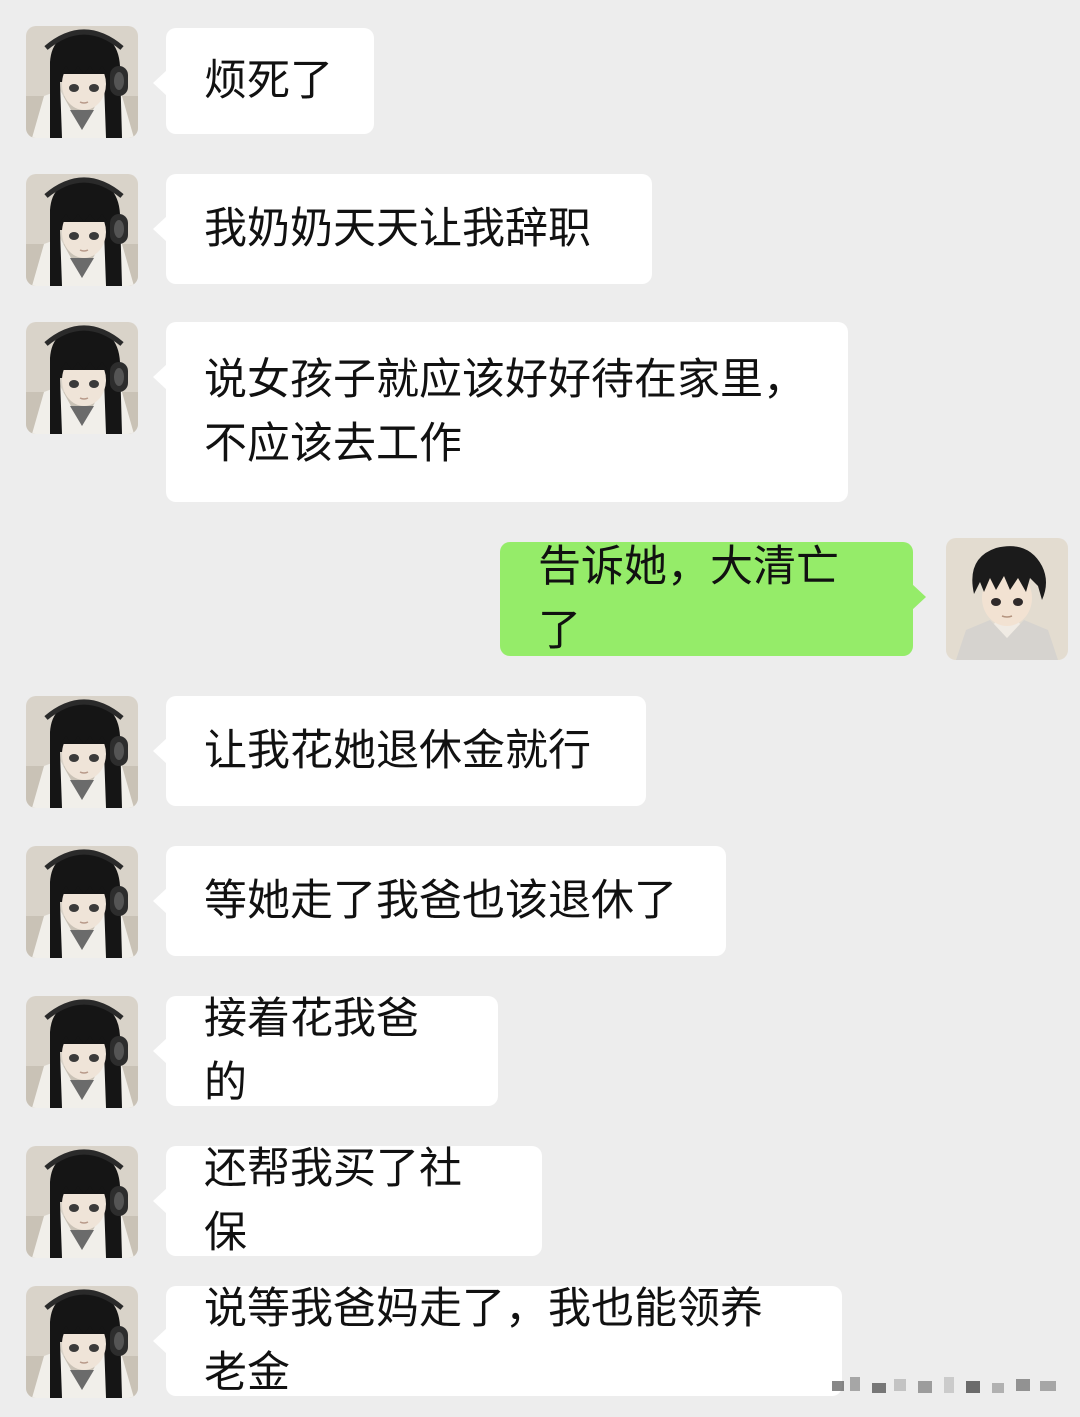 This screenshot has height=1417, width=1080. Describe the element at coordinates (263, 81) in the screenshot. I see `message-bubble: 烦死了` at that location.